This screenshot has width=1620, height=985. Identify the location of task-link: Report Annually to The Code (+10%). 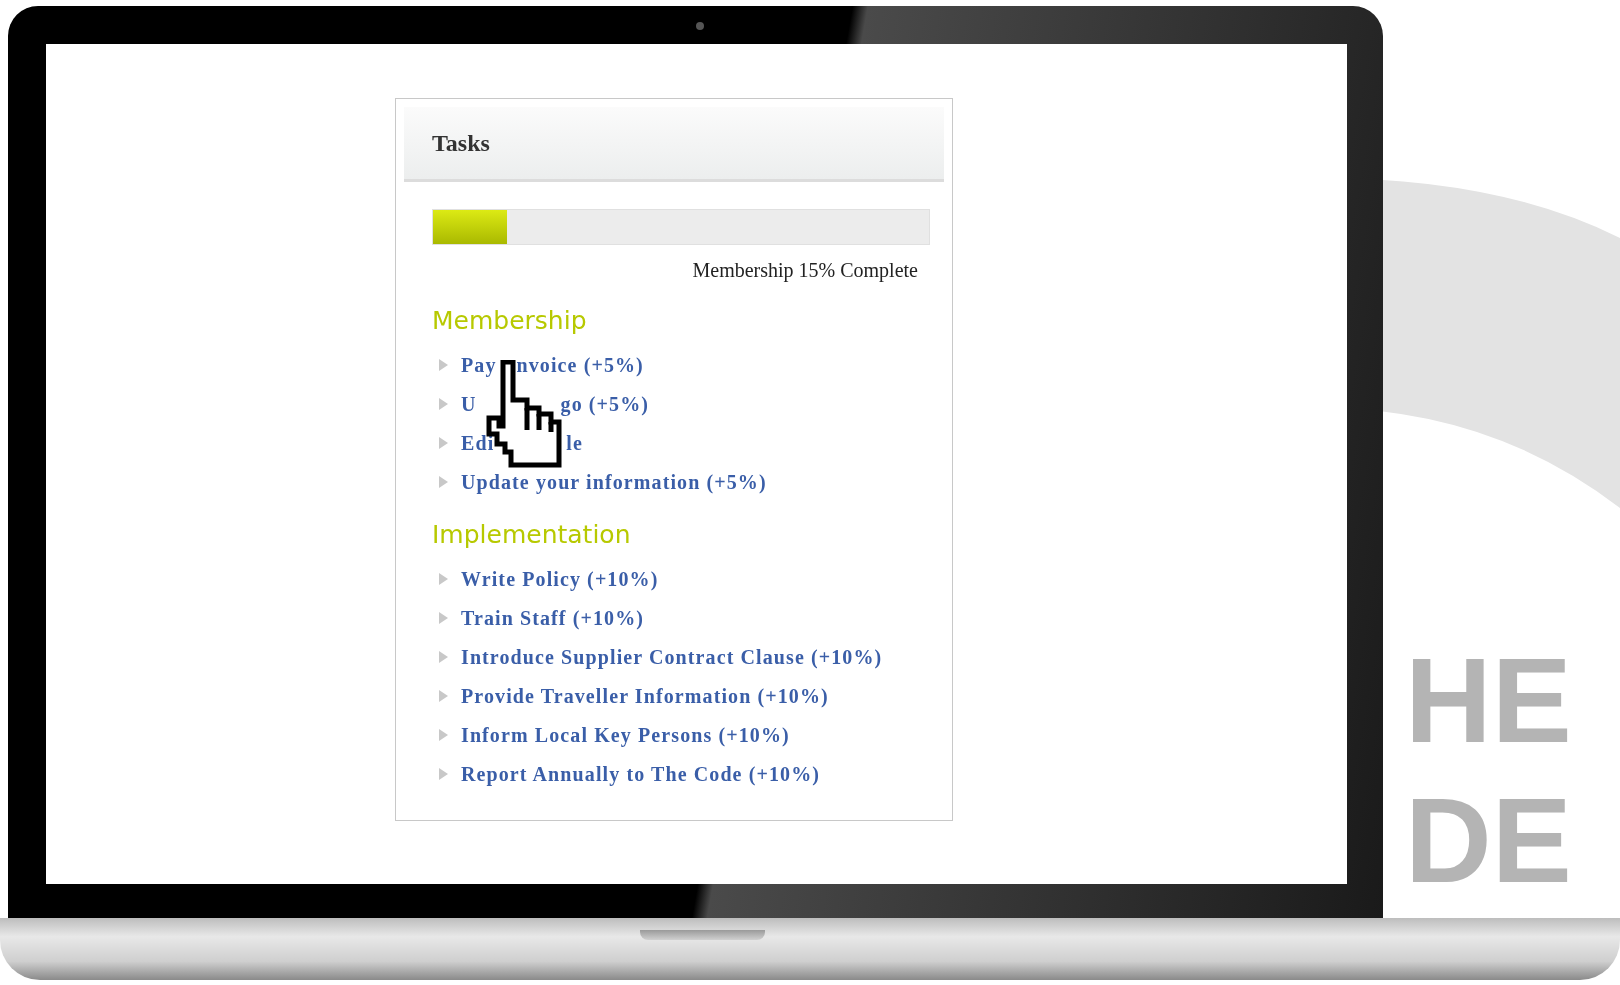
(640, 774).